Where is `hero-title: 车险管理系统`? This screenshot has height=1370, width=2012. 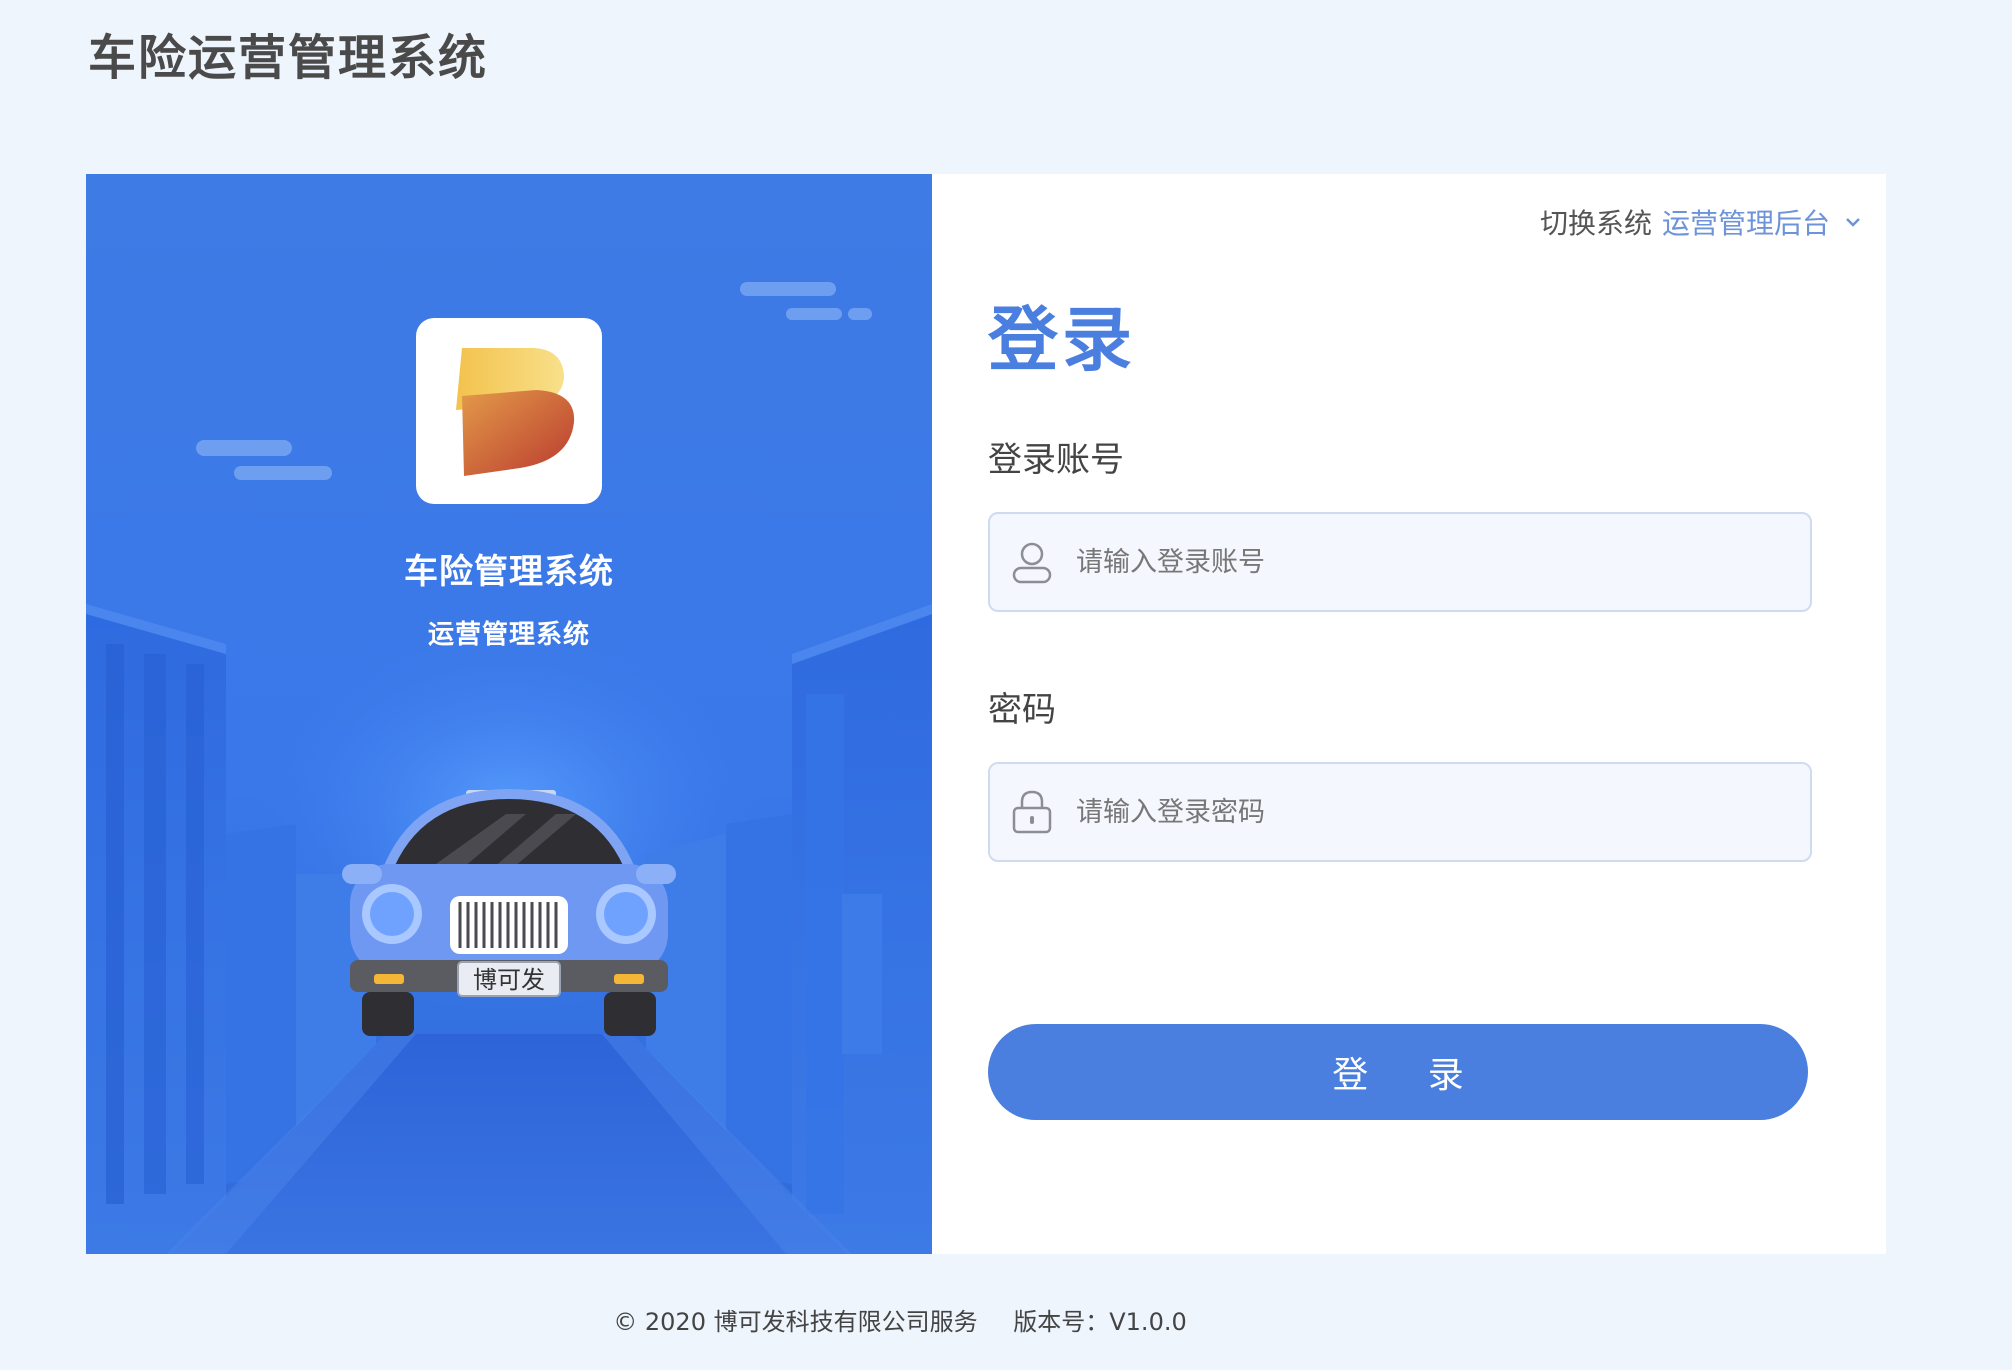 hero-title: 车险管理系统 is located at coordinates (509, 572).